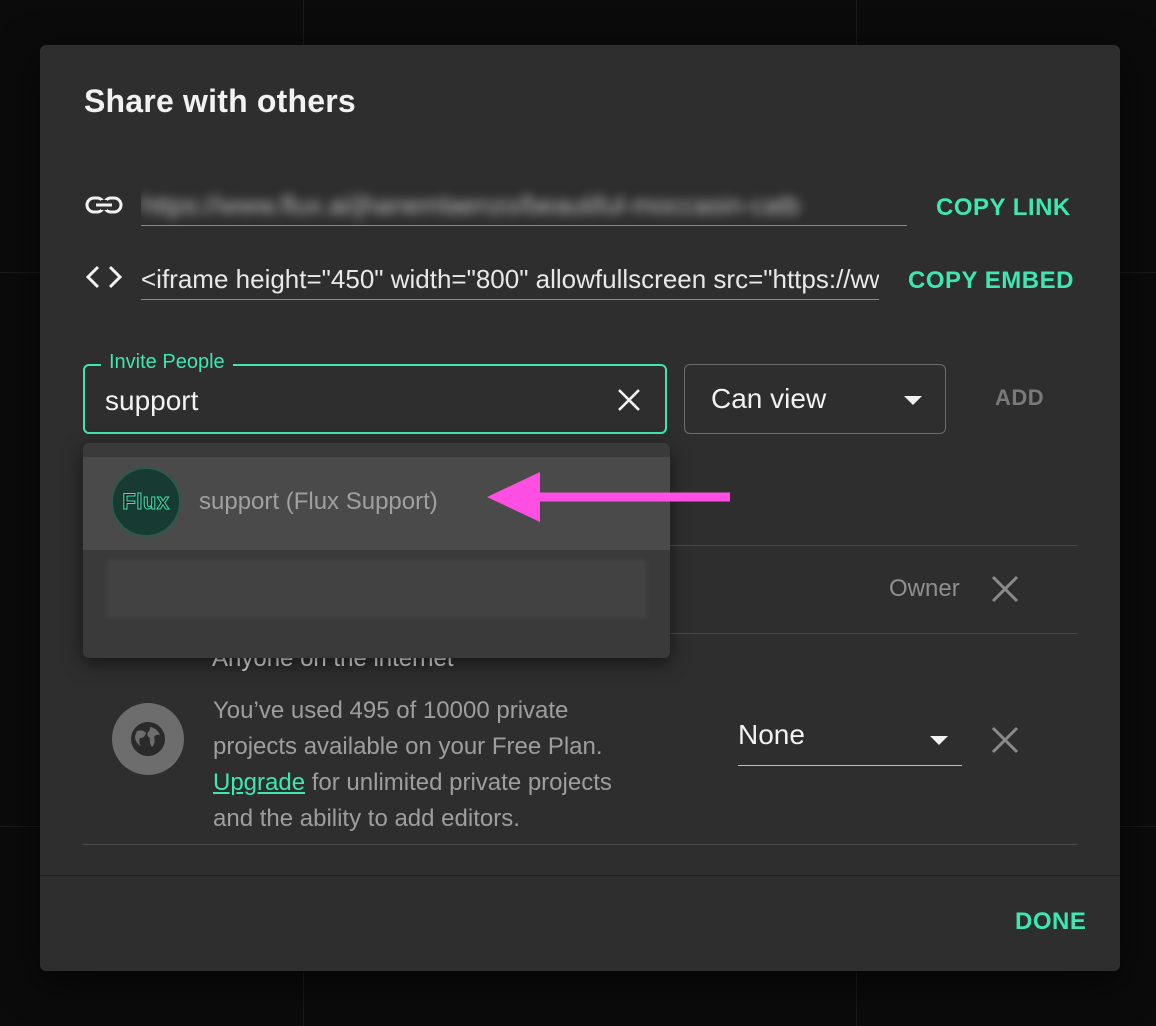  Describe the element at coordinates (629, 400) in the screenshot. I see `clear-icon` at that location.